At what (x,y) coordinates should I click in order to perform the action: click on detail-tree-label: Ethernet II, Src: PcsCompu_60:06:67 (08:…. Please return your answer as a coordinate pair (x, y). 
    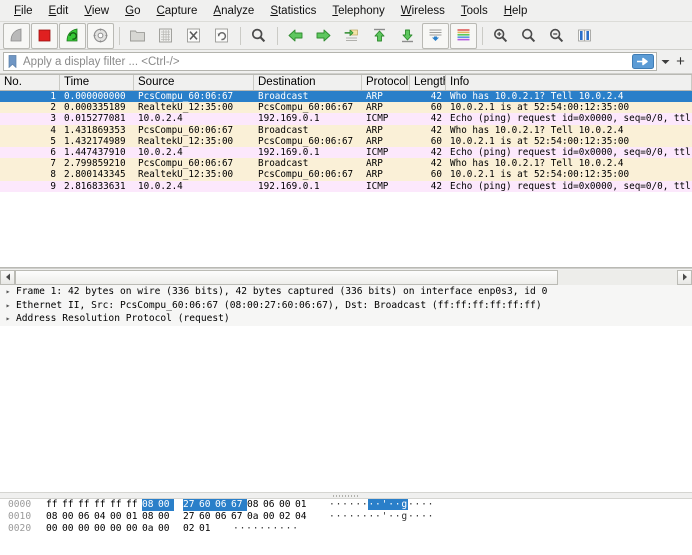
    Looking at the image, I should click on (279, 305).